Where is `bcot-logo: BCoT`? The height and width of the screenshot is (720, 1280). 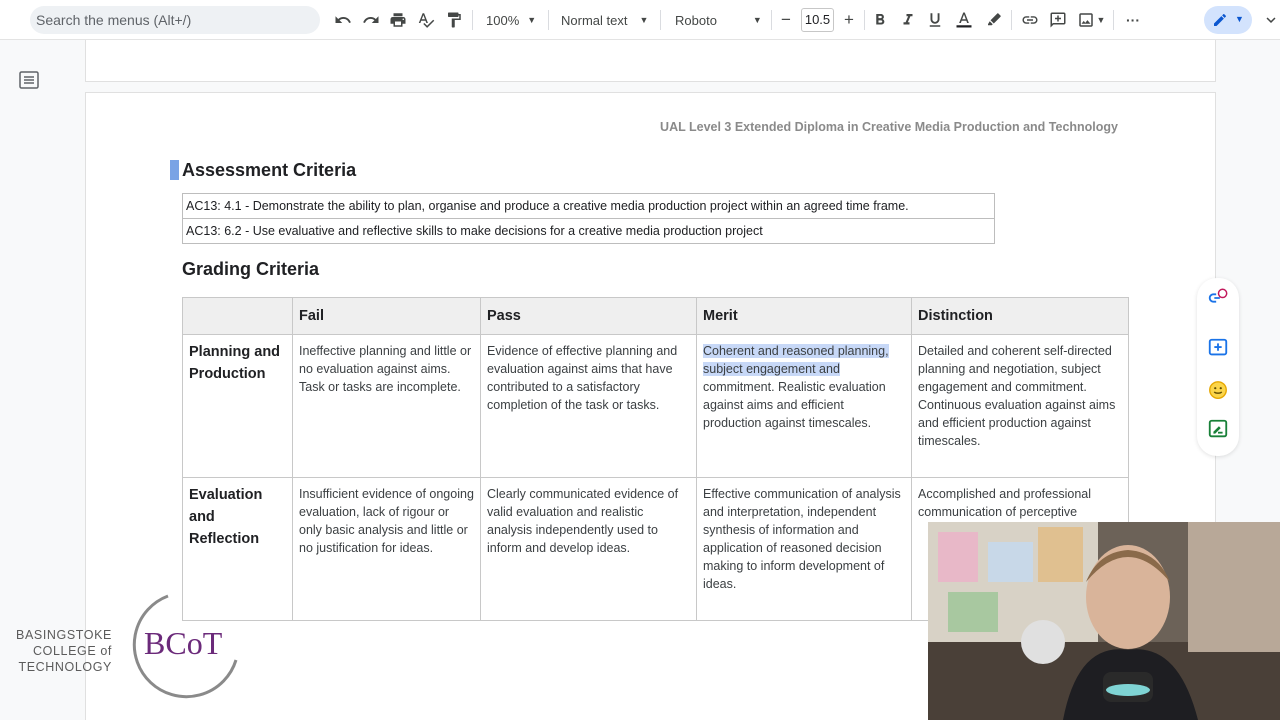
bcot-logo: BCoT is located at coordinates (184, 645).